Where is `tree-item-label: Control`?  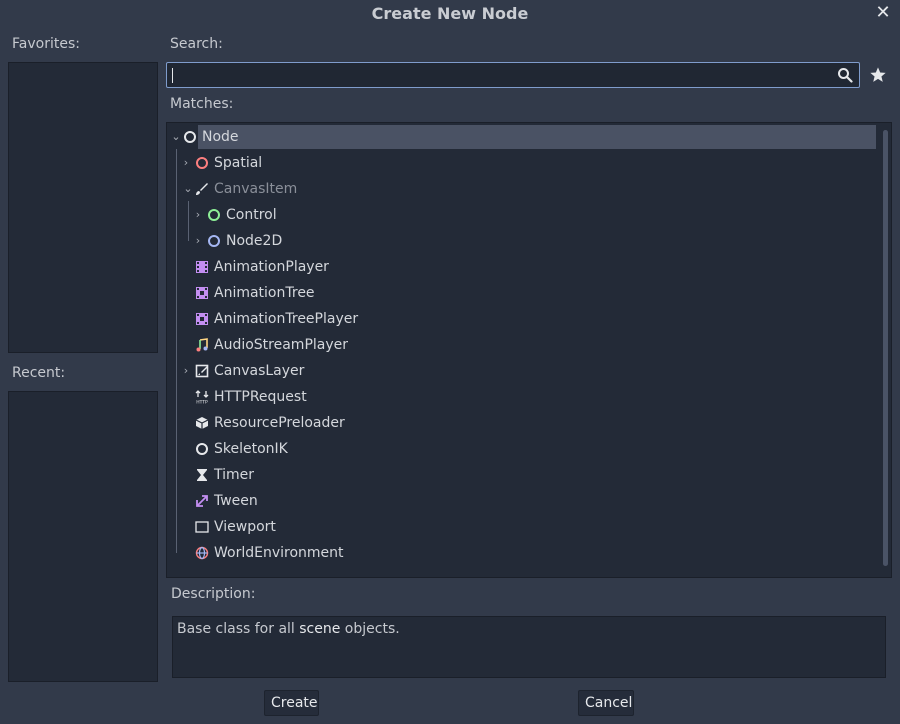 tree-item-label: Control is located at coordinates (251, 215).